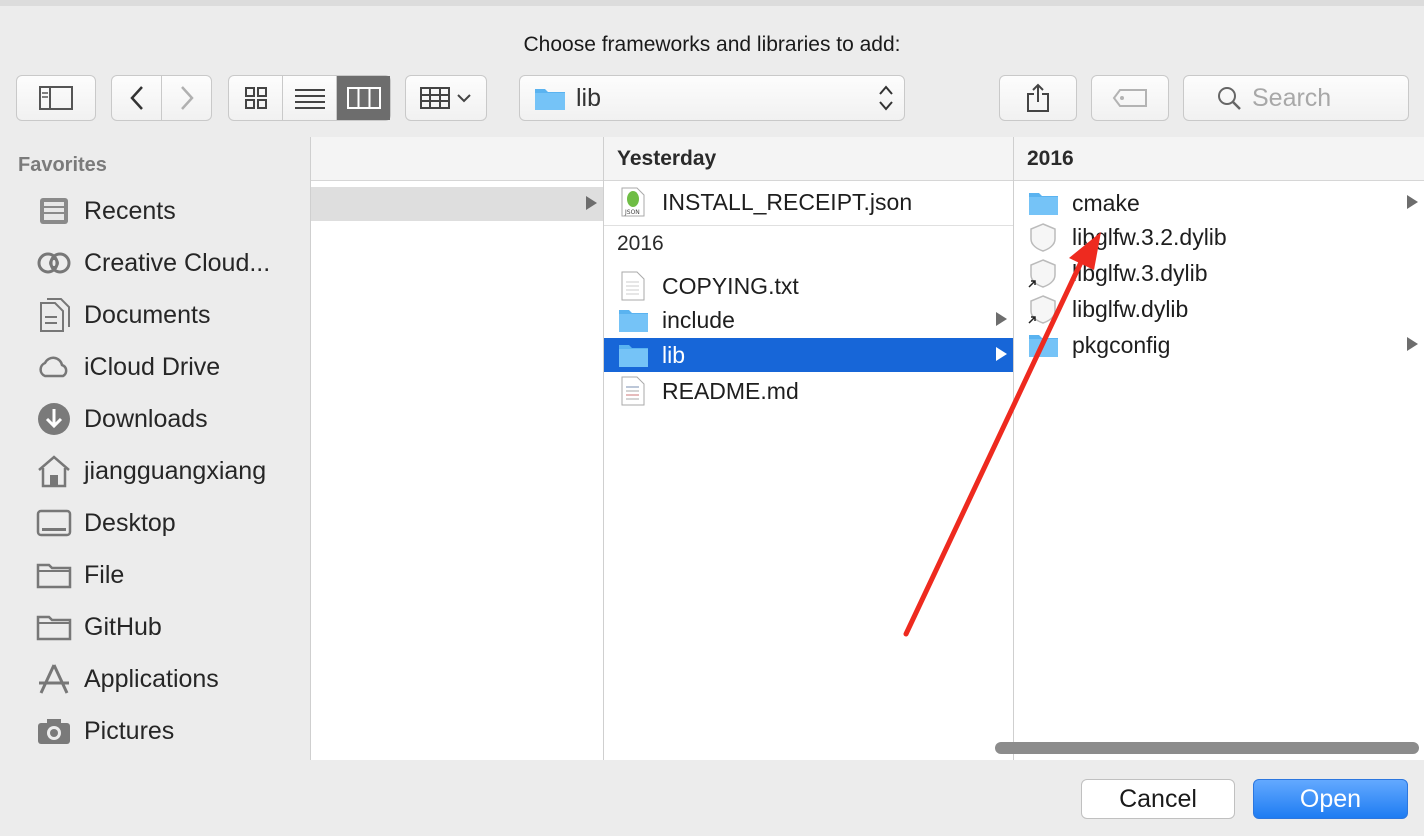 This screenshot has width=1424, height=836. What do you see at coordinates (633, 391) in the screenshot?
I see `markdown-file-icon` at bounding box center [633, 391].